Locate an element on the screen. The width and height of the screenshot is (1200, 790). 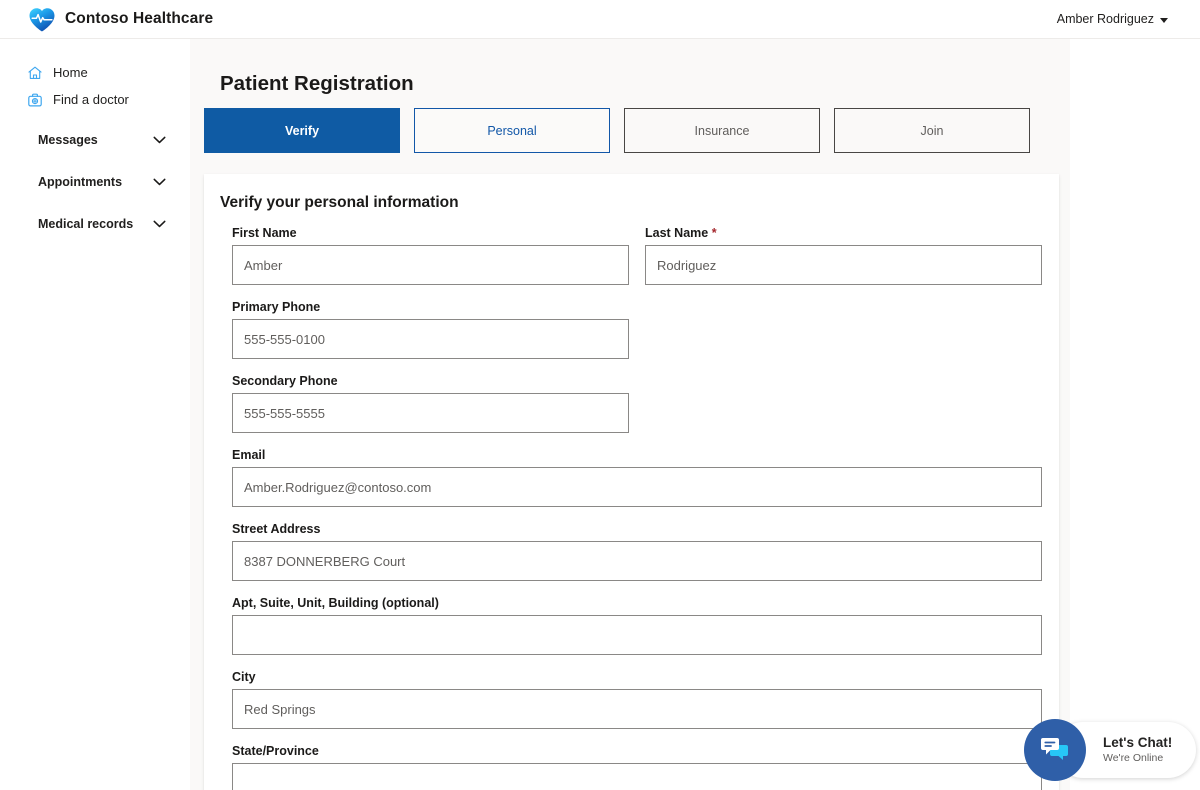
state-province-input is located at coordinates (637, 776).